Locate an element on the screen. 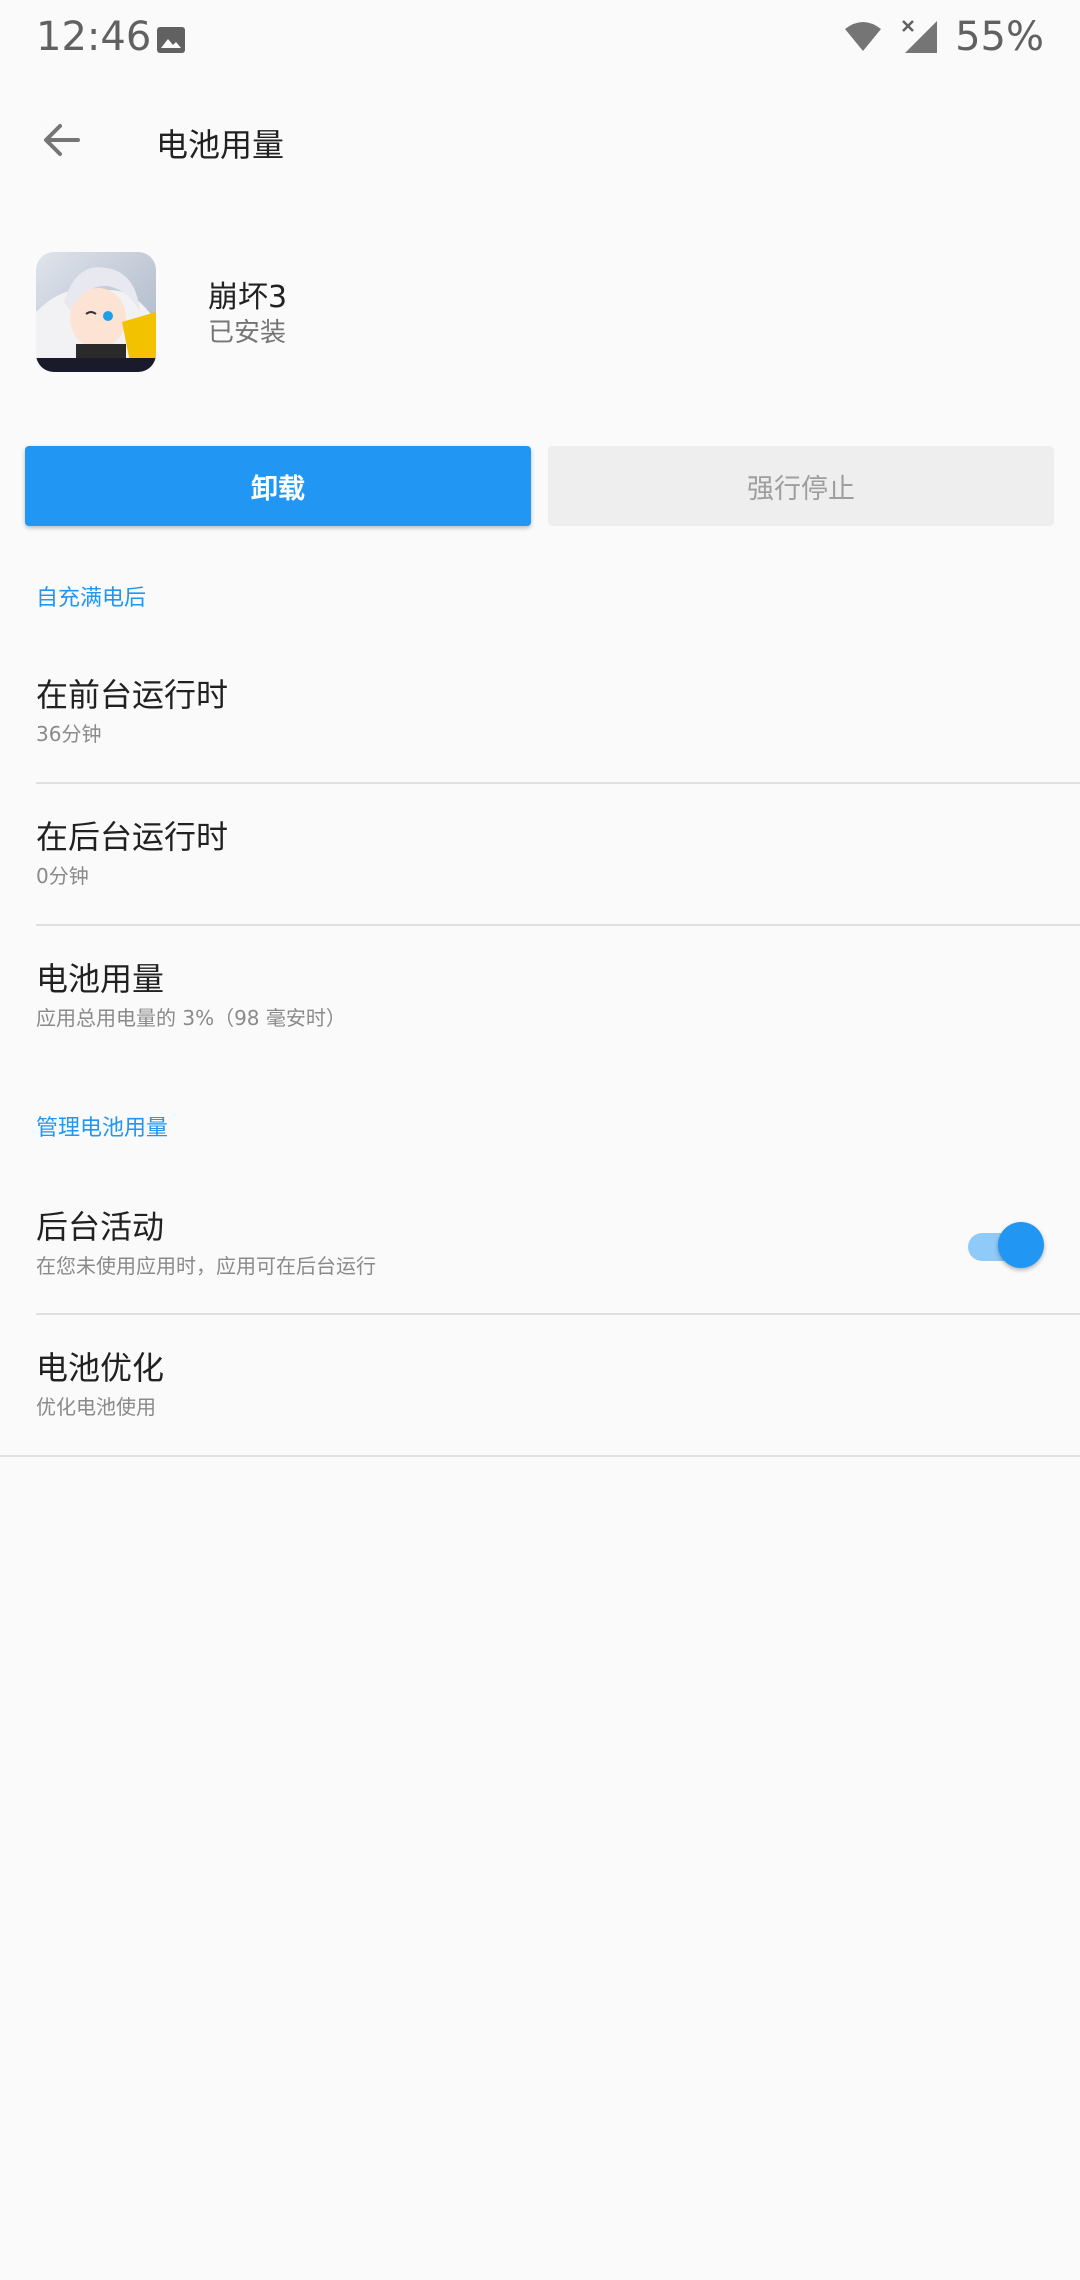 The image size is (1080, 2280). status-bar: 12:46 55% is located at coordinates (540, 40).